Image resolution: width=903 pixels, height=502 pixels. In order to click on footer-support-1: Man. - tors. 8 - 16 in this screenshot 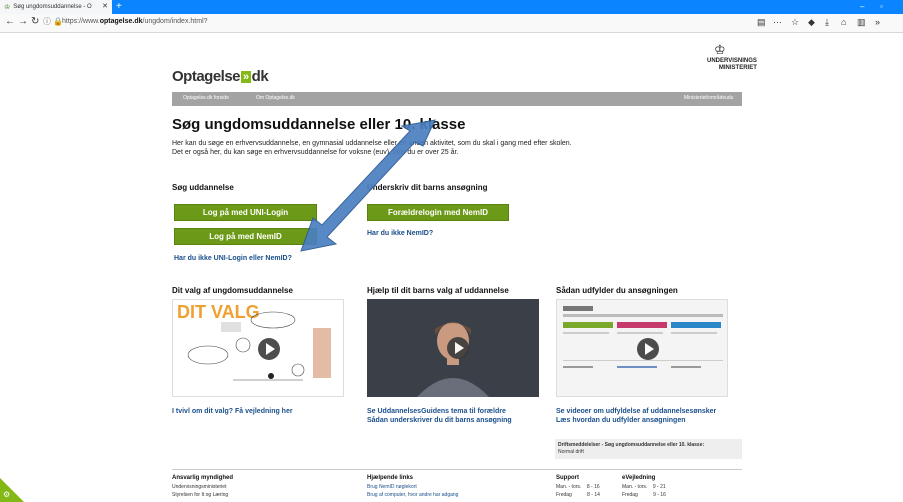, I will do `click(578, 487)`.